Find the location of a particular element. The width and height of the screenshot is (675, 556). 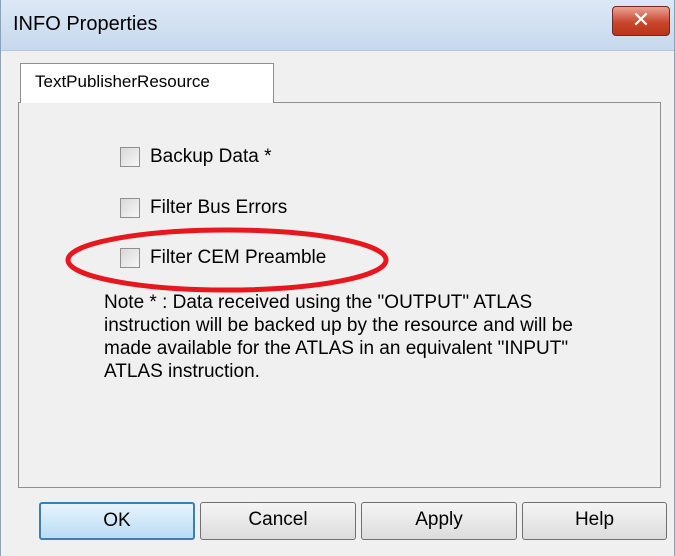

filter-cem-preamble-checkbox is located at coordinates (130, 258).